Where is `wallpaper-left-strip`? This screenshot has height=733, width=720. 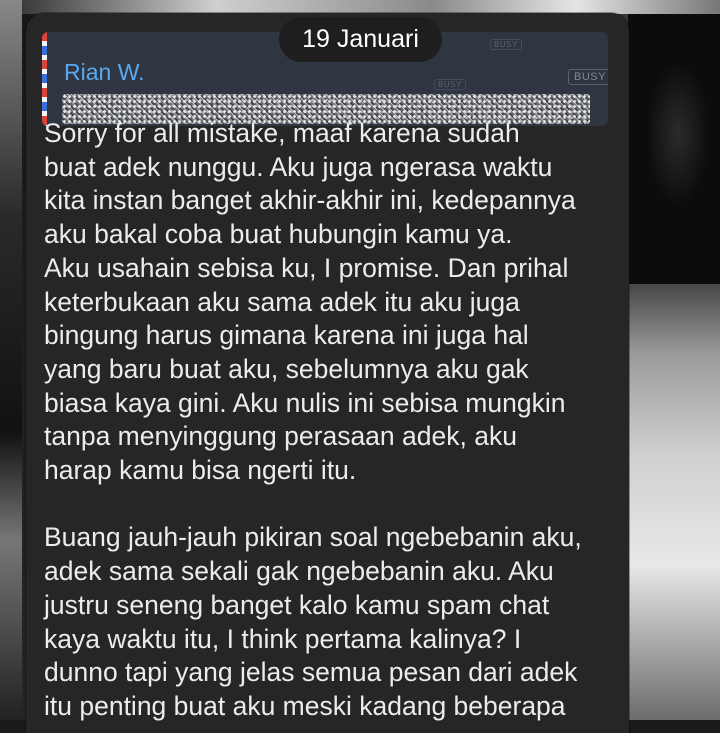 wallpaper-left-strip is located at coordinates (11, 360).